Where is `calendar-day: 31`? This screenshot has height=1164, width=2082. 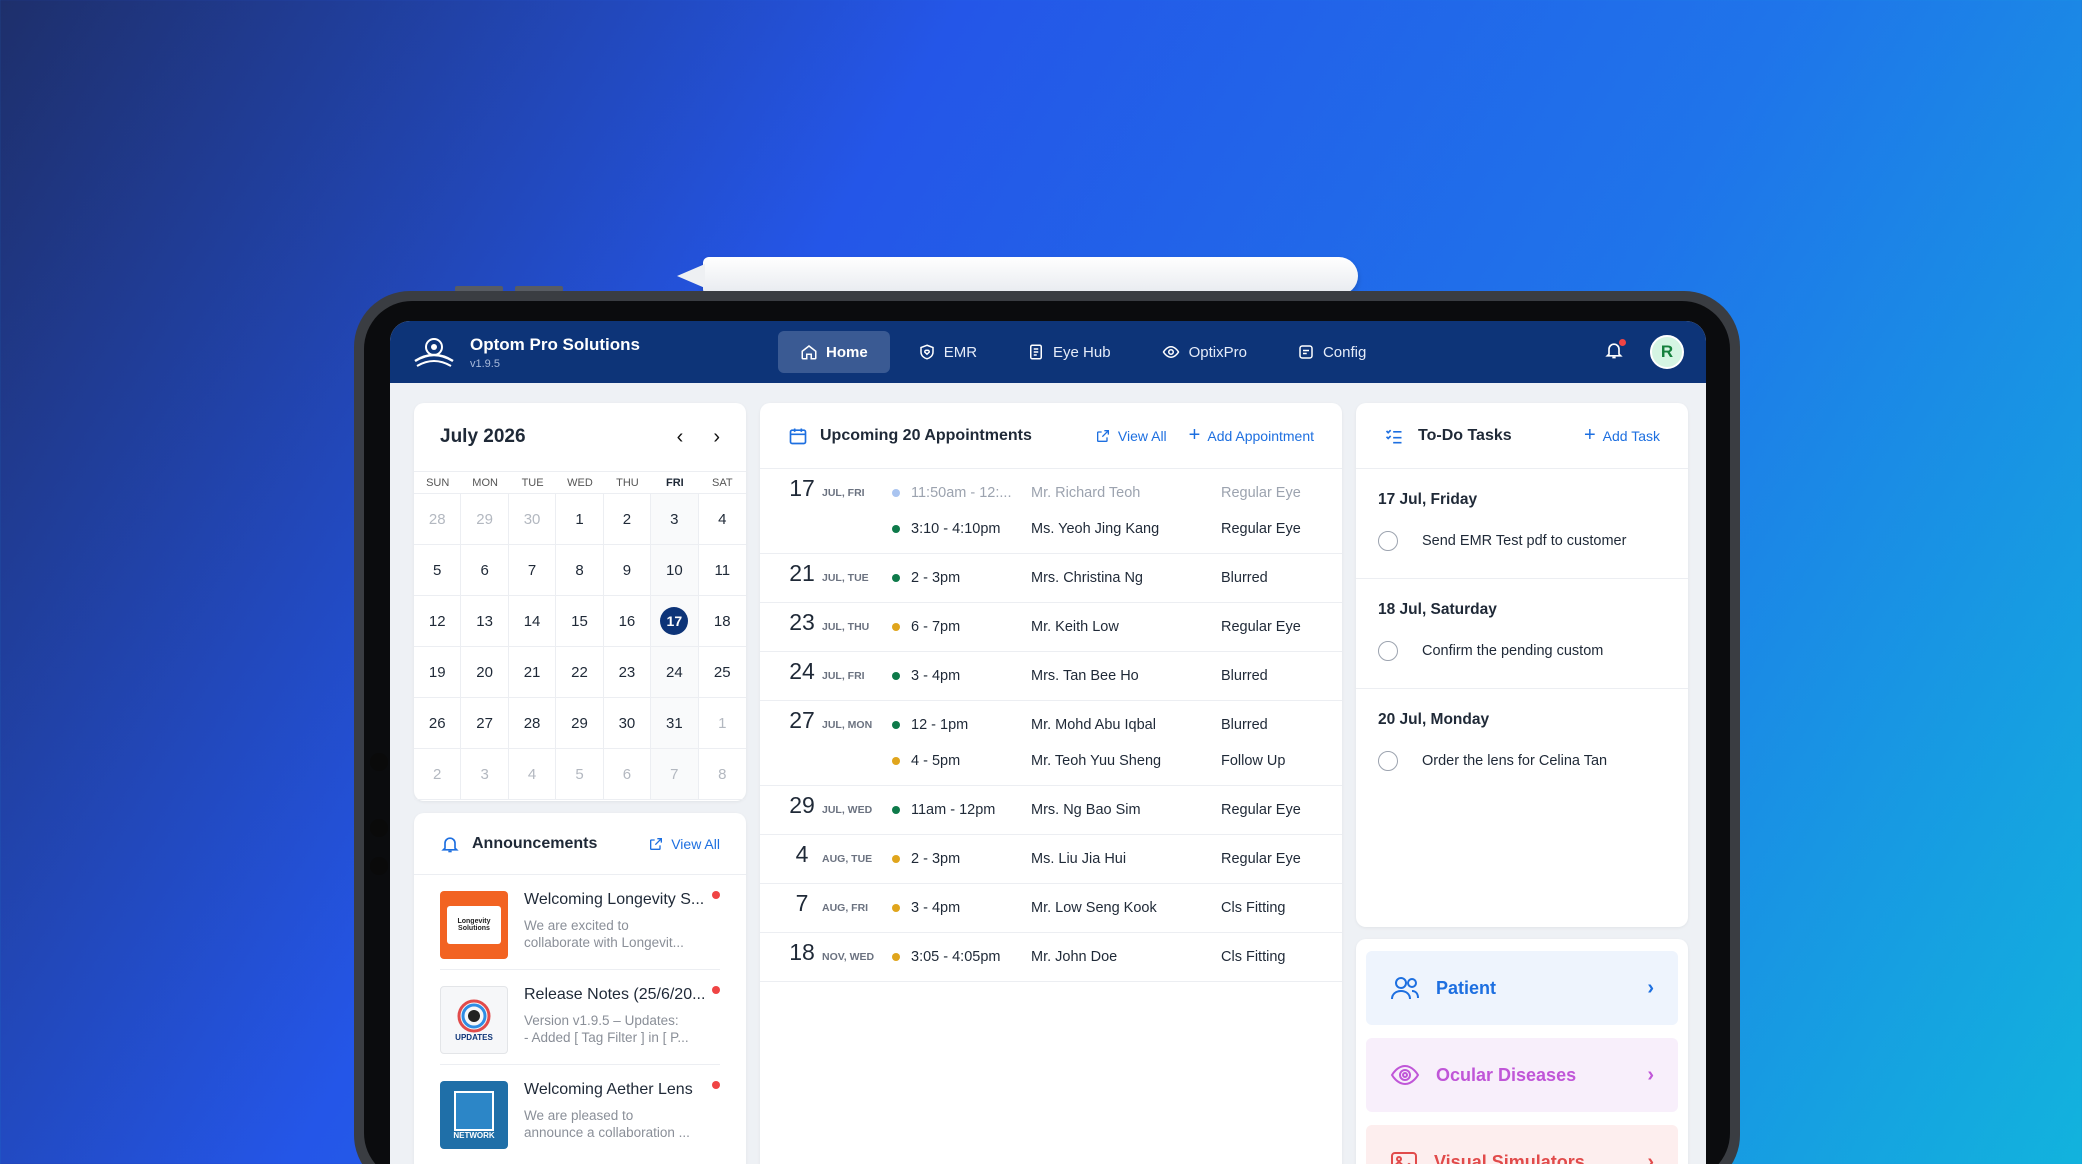 calendar-day: 31 is located at coordinates (675, 723).